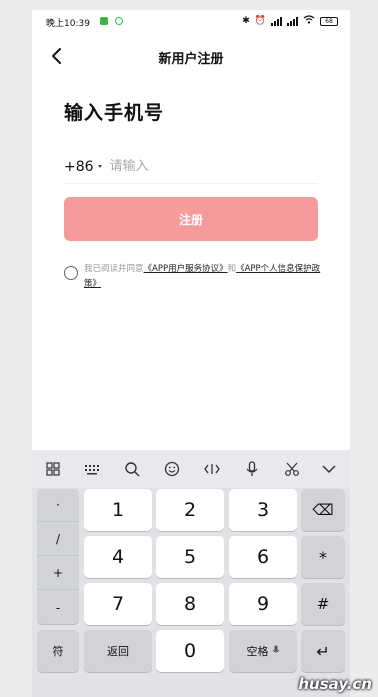 The height and width of the screenshot is (697, 378). What do you see at coordinates (58, 651) in the screenshot?
I see `symbols-key: 符` at bounding box center [58, 651].